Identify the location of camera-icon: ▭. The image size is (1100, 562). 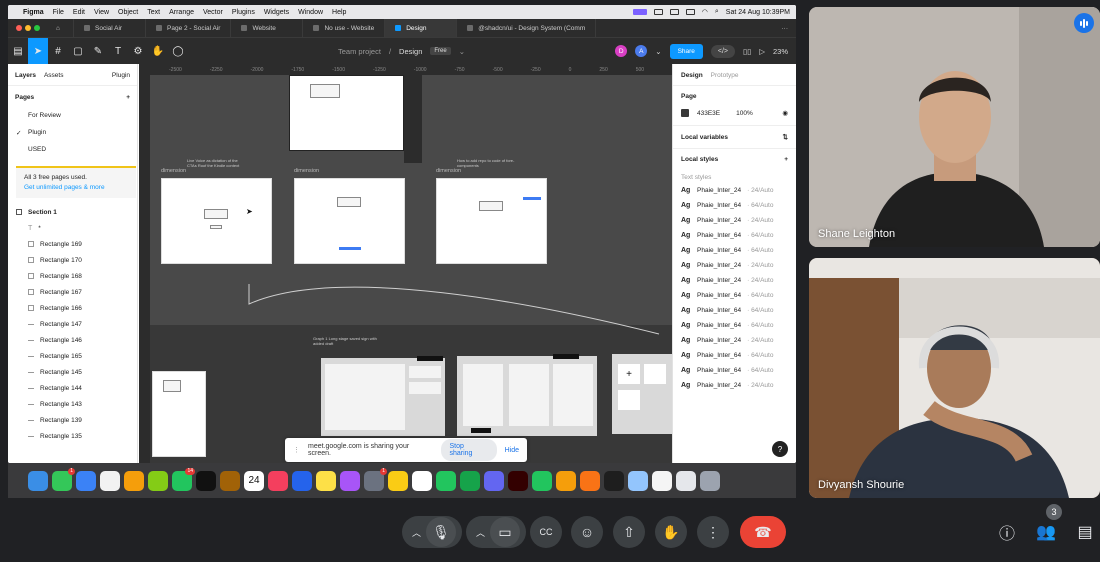
(505, 532).